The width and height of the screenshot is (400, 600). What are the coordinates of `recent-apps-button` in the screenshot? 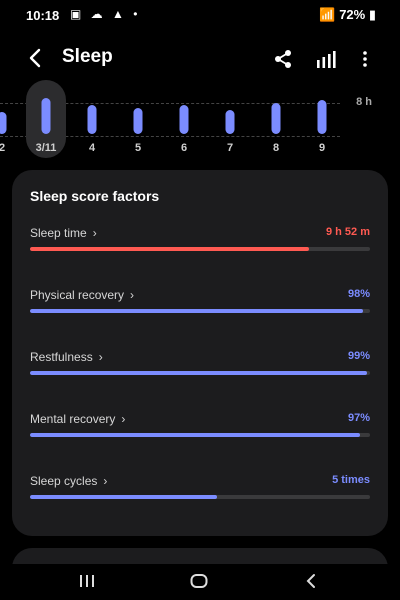 It's located at (87, 581).